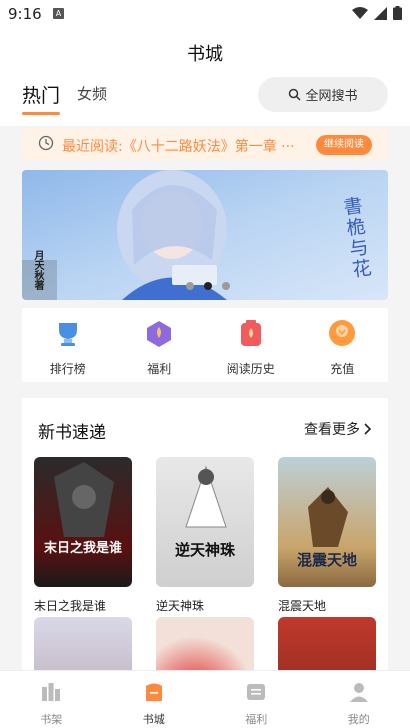 This screenshot has width=410, height=728. What do you see at coordinates (41, 94) in the screenshot?
I see `tab-hot: 热门` at bounding box center [41, 94].